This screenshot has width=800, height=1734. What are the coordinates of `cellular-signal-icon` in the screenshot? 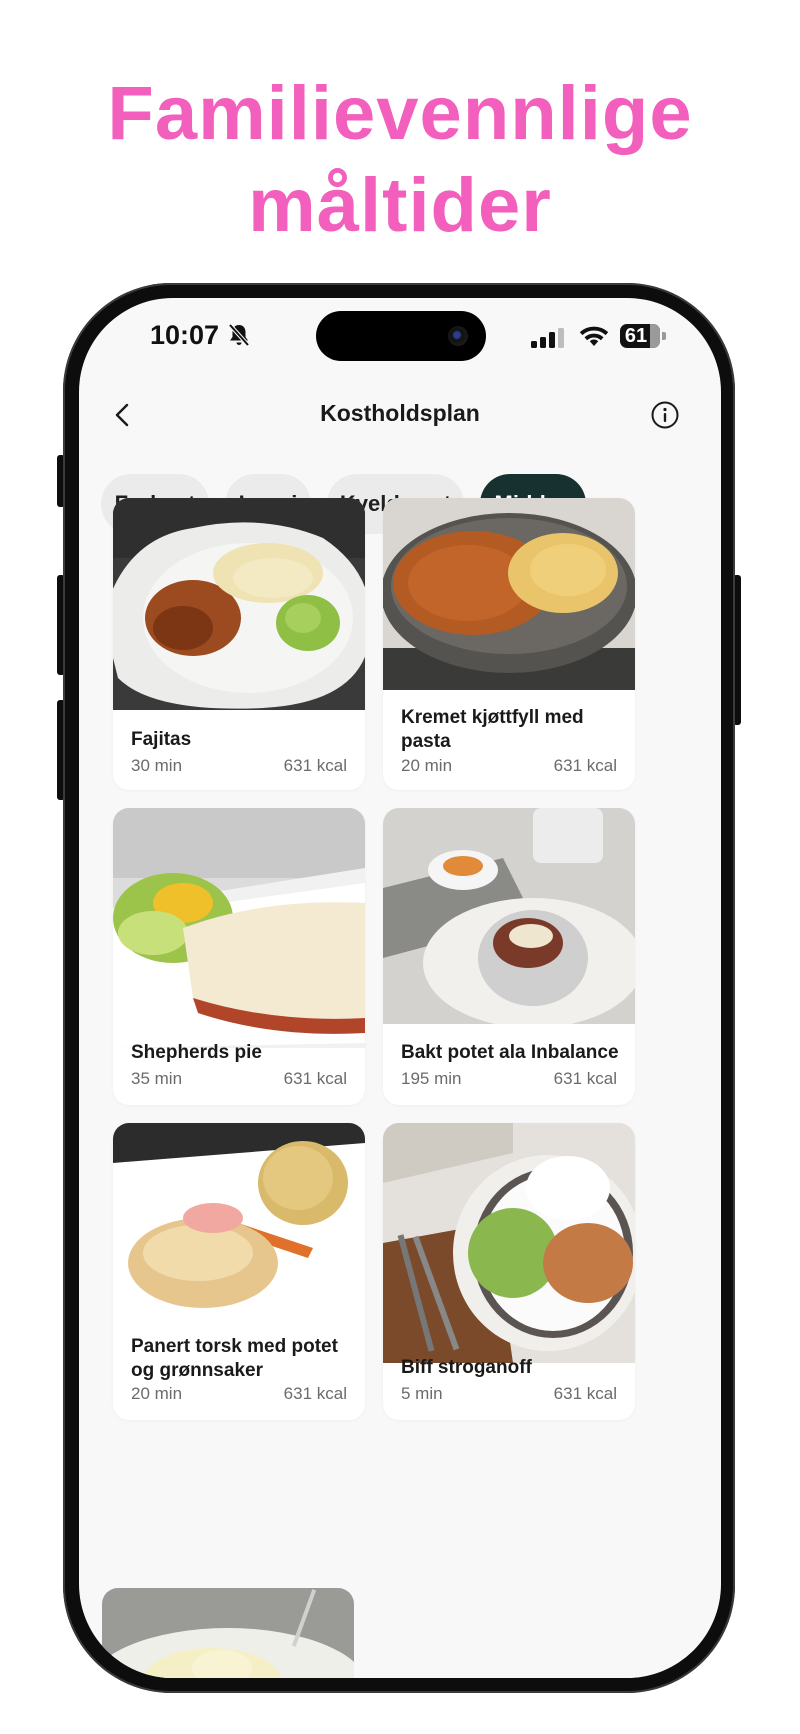 It's located at (547, 338).